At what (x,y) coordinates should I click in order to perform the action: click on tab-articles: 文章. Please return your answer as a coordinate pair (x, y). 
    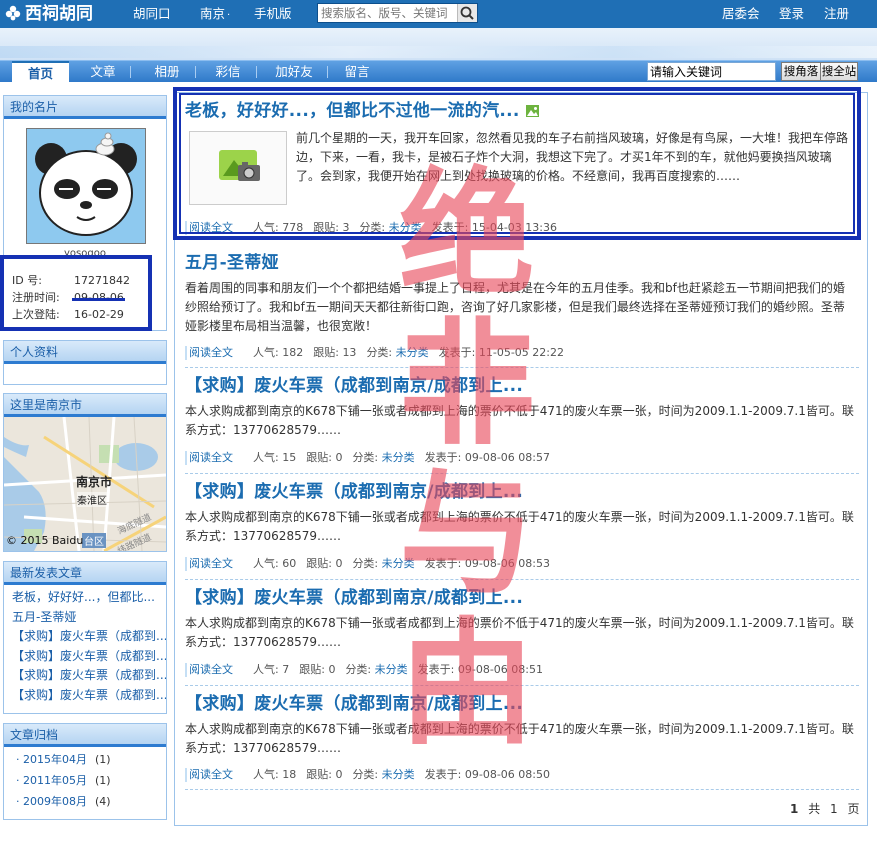
    Looking at the image, I should click on (103, 72).